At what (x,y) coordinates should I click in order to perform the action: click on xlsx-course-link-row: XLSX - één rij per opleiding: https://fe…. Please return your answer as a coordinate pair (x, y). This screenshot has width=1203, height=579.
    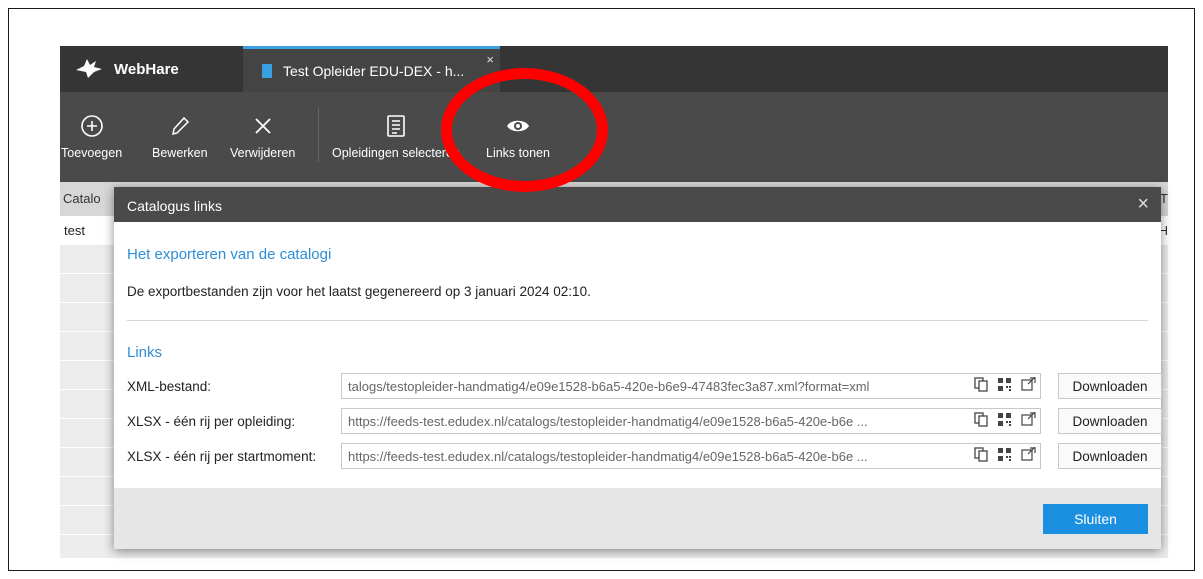
    Looking at the image, I should click on (644, 421).